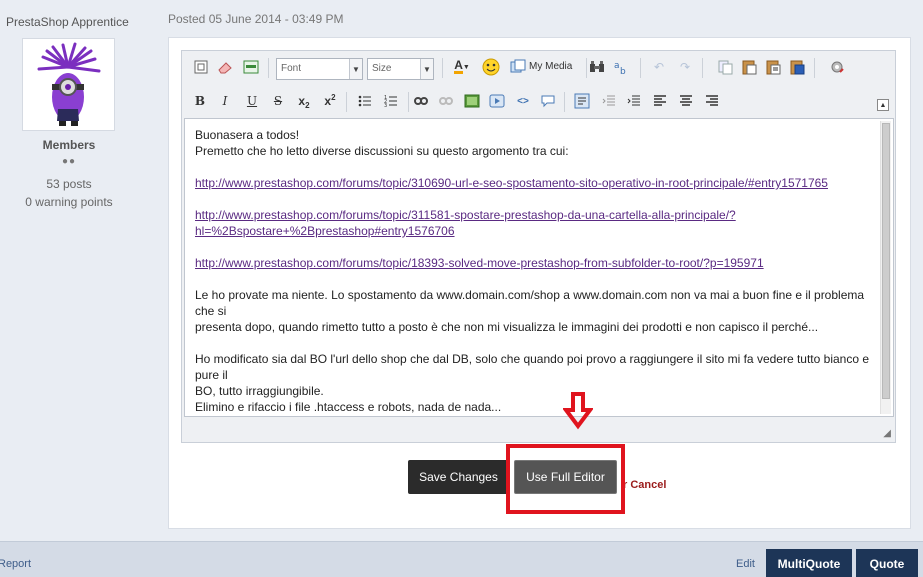 The image size is (923, 577). Describe the element at coordinates (609, 101) in the screenshot. I see `outdent-icon` at that location.